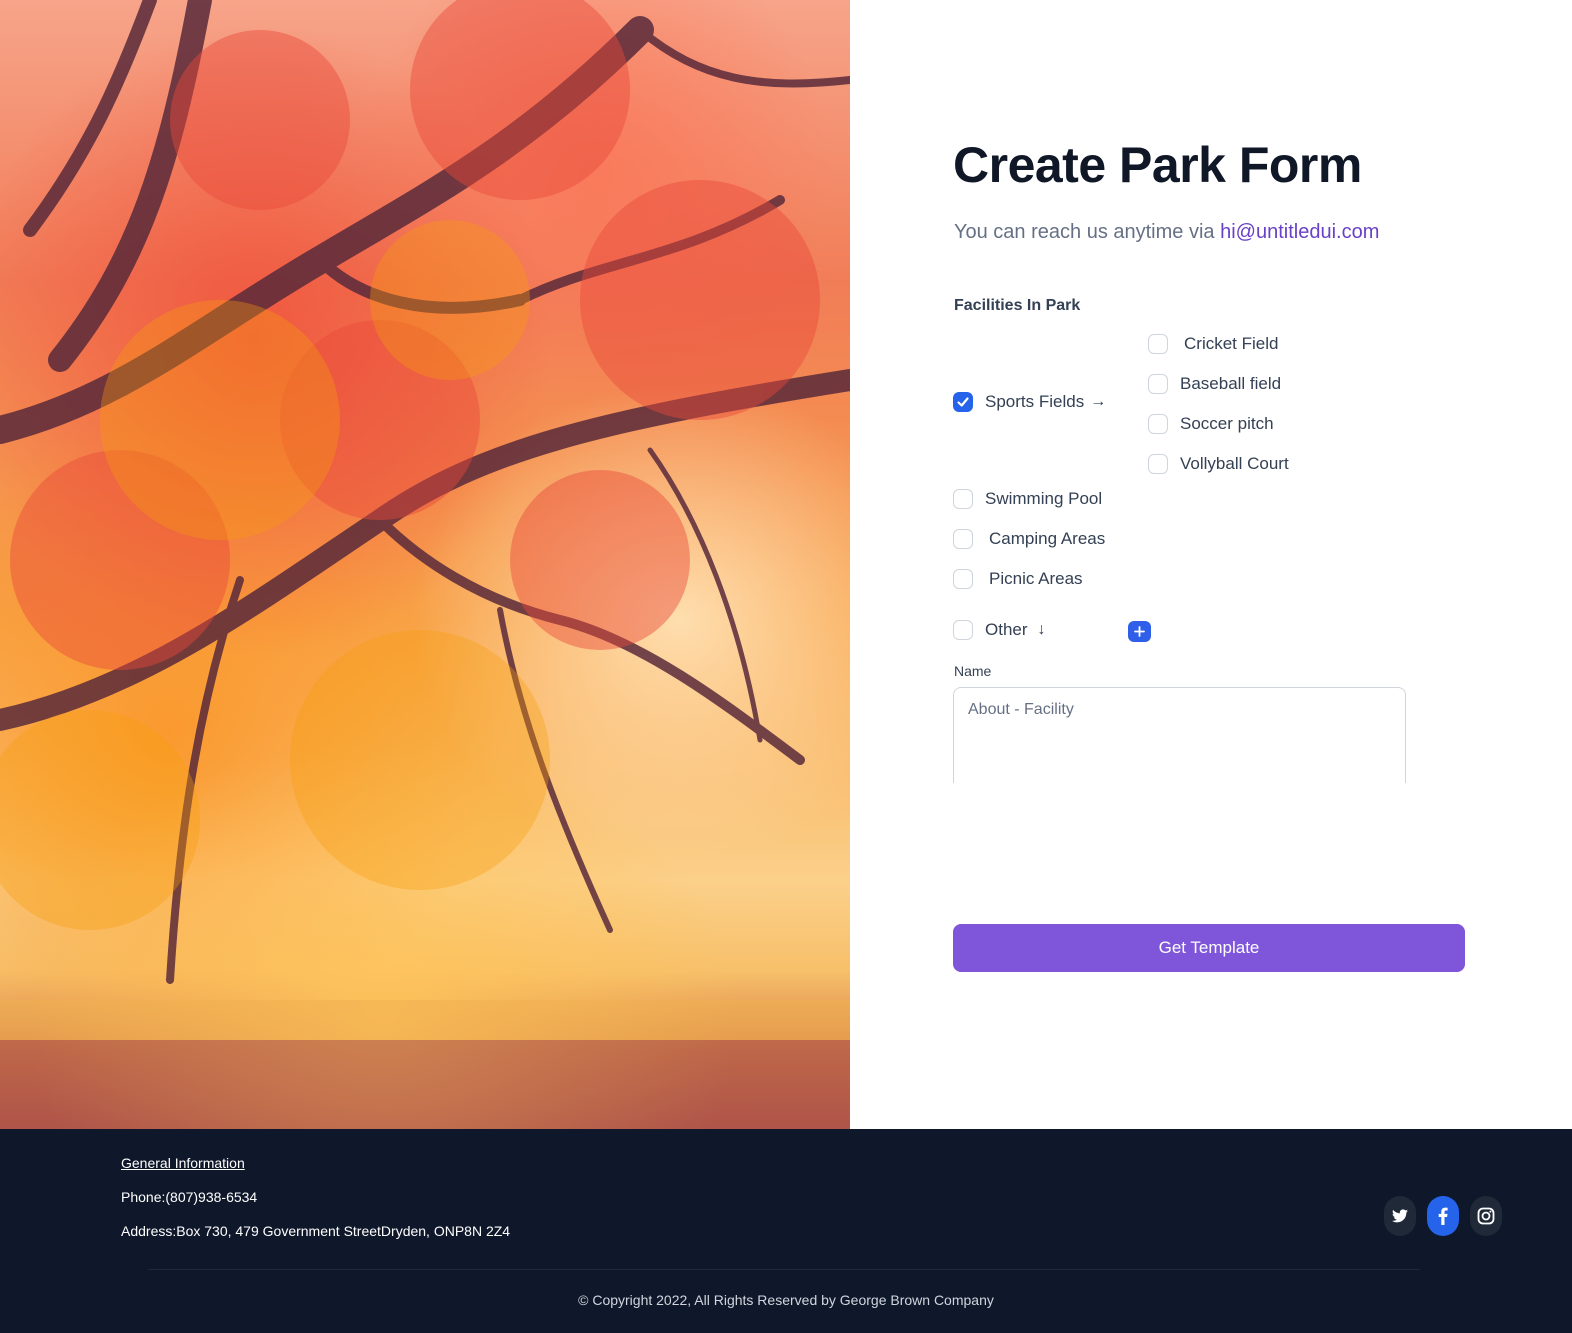 The image size is (1572, 1333). I want to click on soccer-pitch-label: Soccer pitch, so click(1227, 423).